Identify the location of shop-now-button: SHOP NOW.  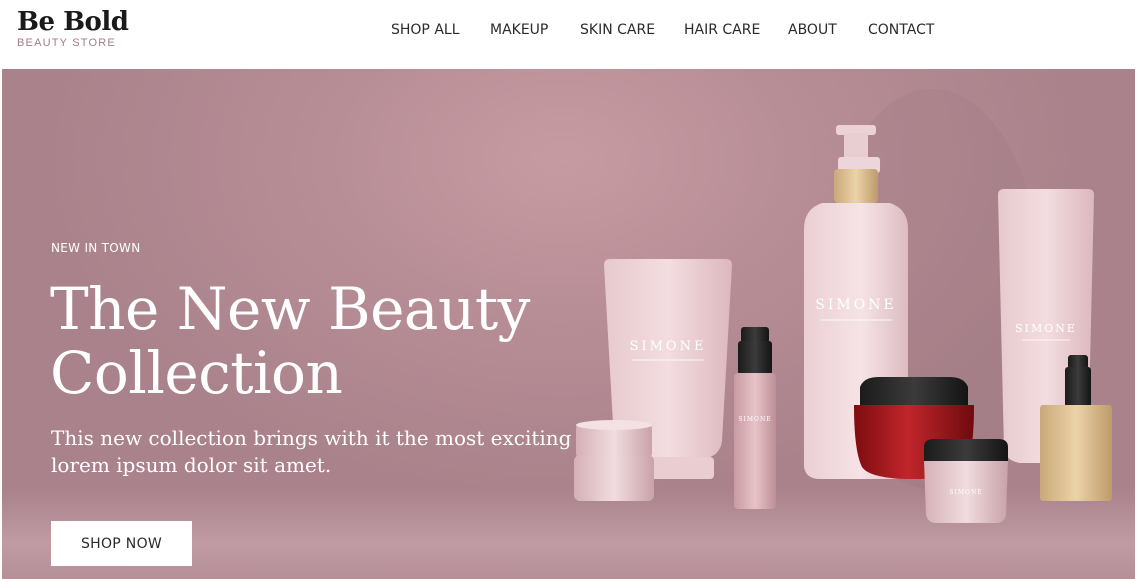
(121, 543).